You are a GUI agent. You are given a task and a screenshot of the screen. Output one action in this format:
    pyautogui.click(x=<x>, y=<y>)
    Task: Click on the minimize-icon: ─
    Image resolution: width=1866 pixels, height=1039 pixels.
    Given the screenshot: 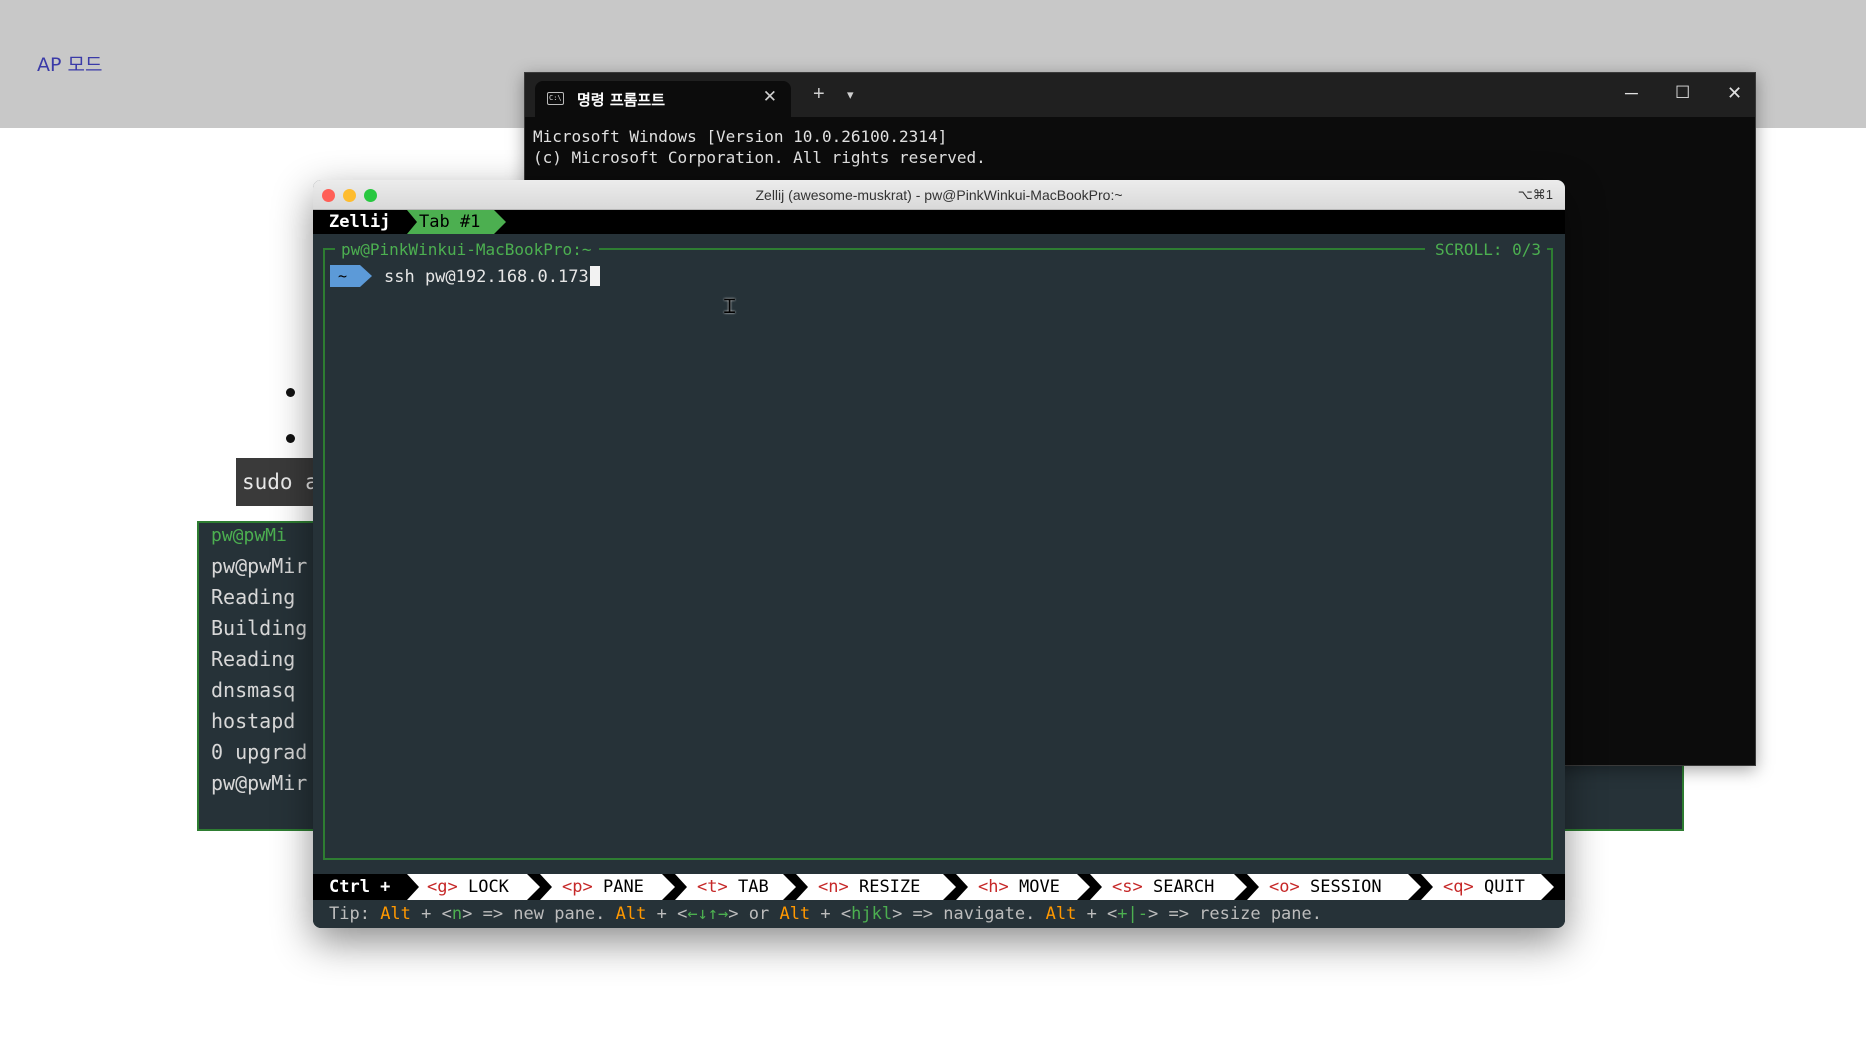 What is the action you would take?
    pyautogui.click(x=1631, y=93)
    